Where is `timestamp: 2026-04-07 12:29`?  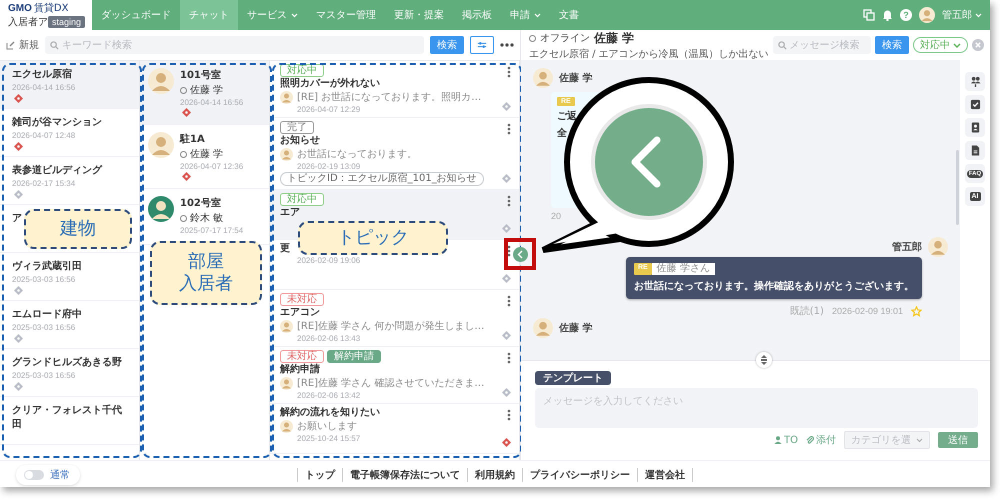 timestamp: 2026-04-07 12:29 is located at coordinates (328, 109).